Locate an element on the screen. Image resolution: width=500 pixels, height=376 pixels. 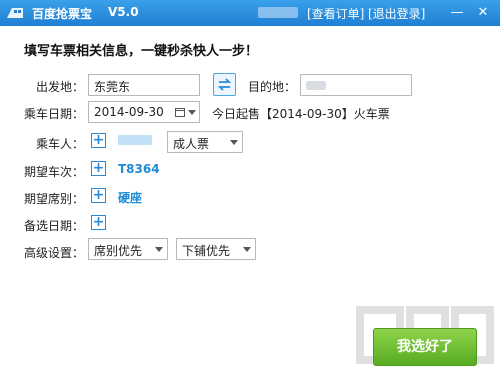
app-title: 百度抢票宝 is located at coordinates (62, 14).